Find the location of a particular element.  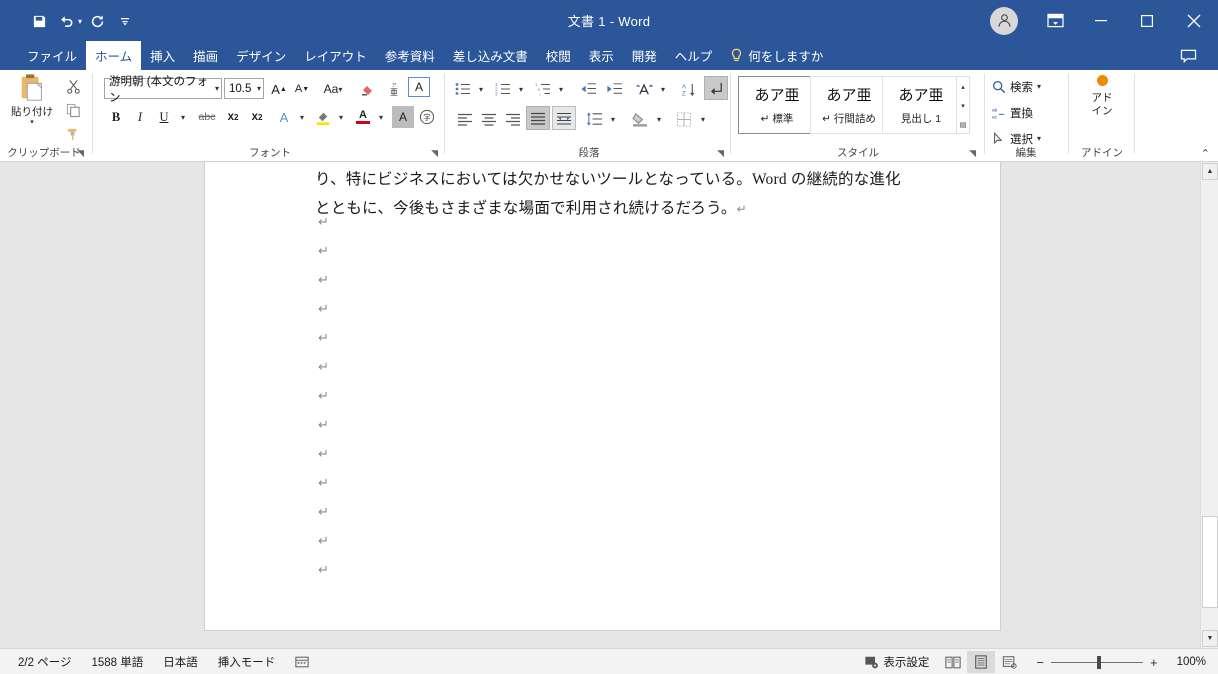

ribbon-display-options-icon is located at coordinates (1055, 20).